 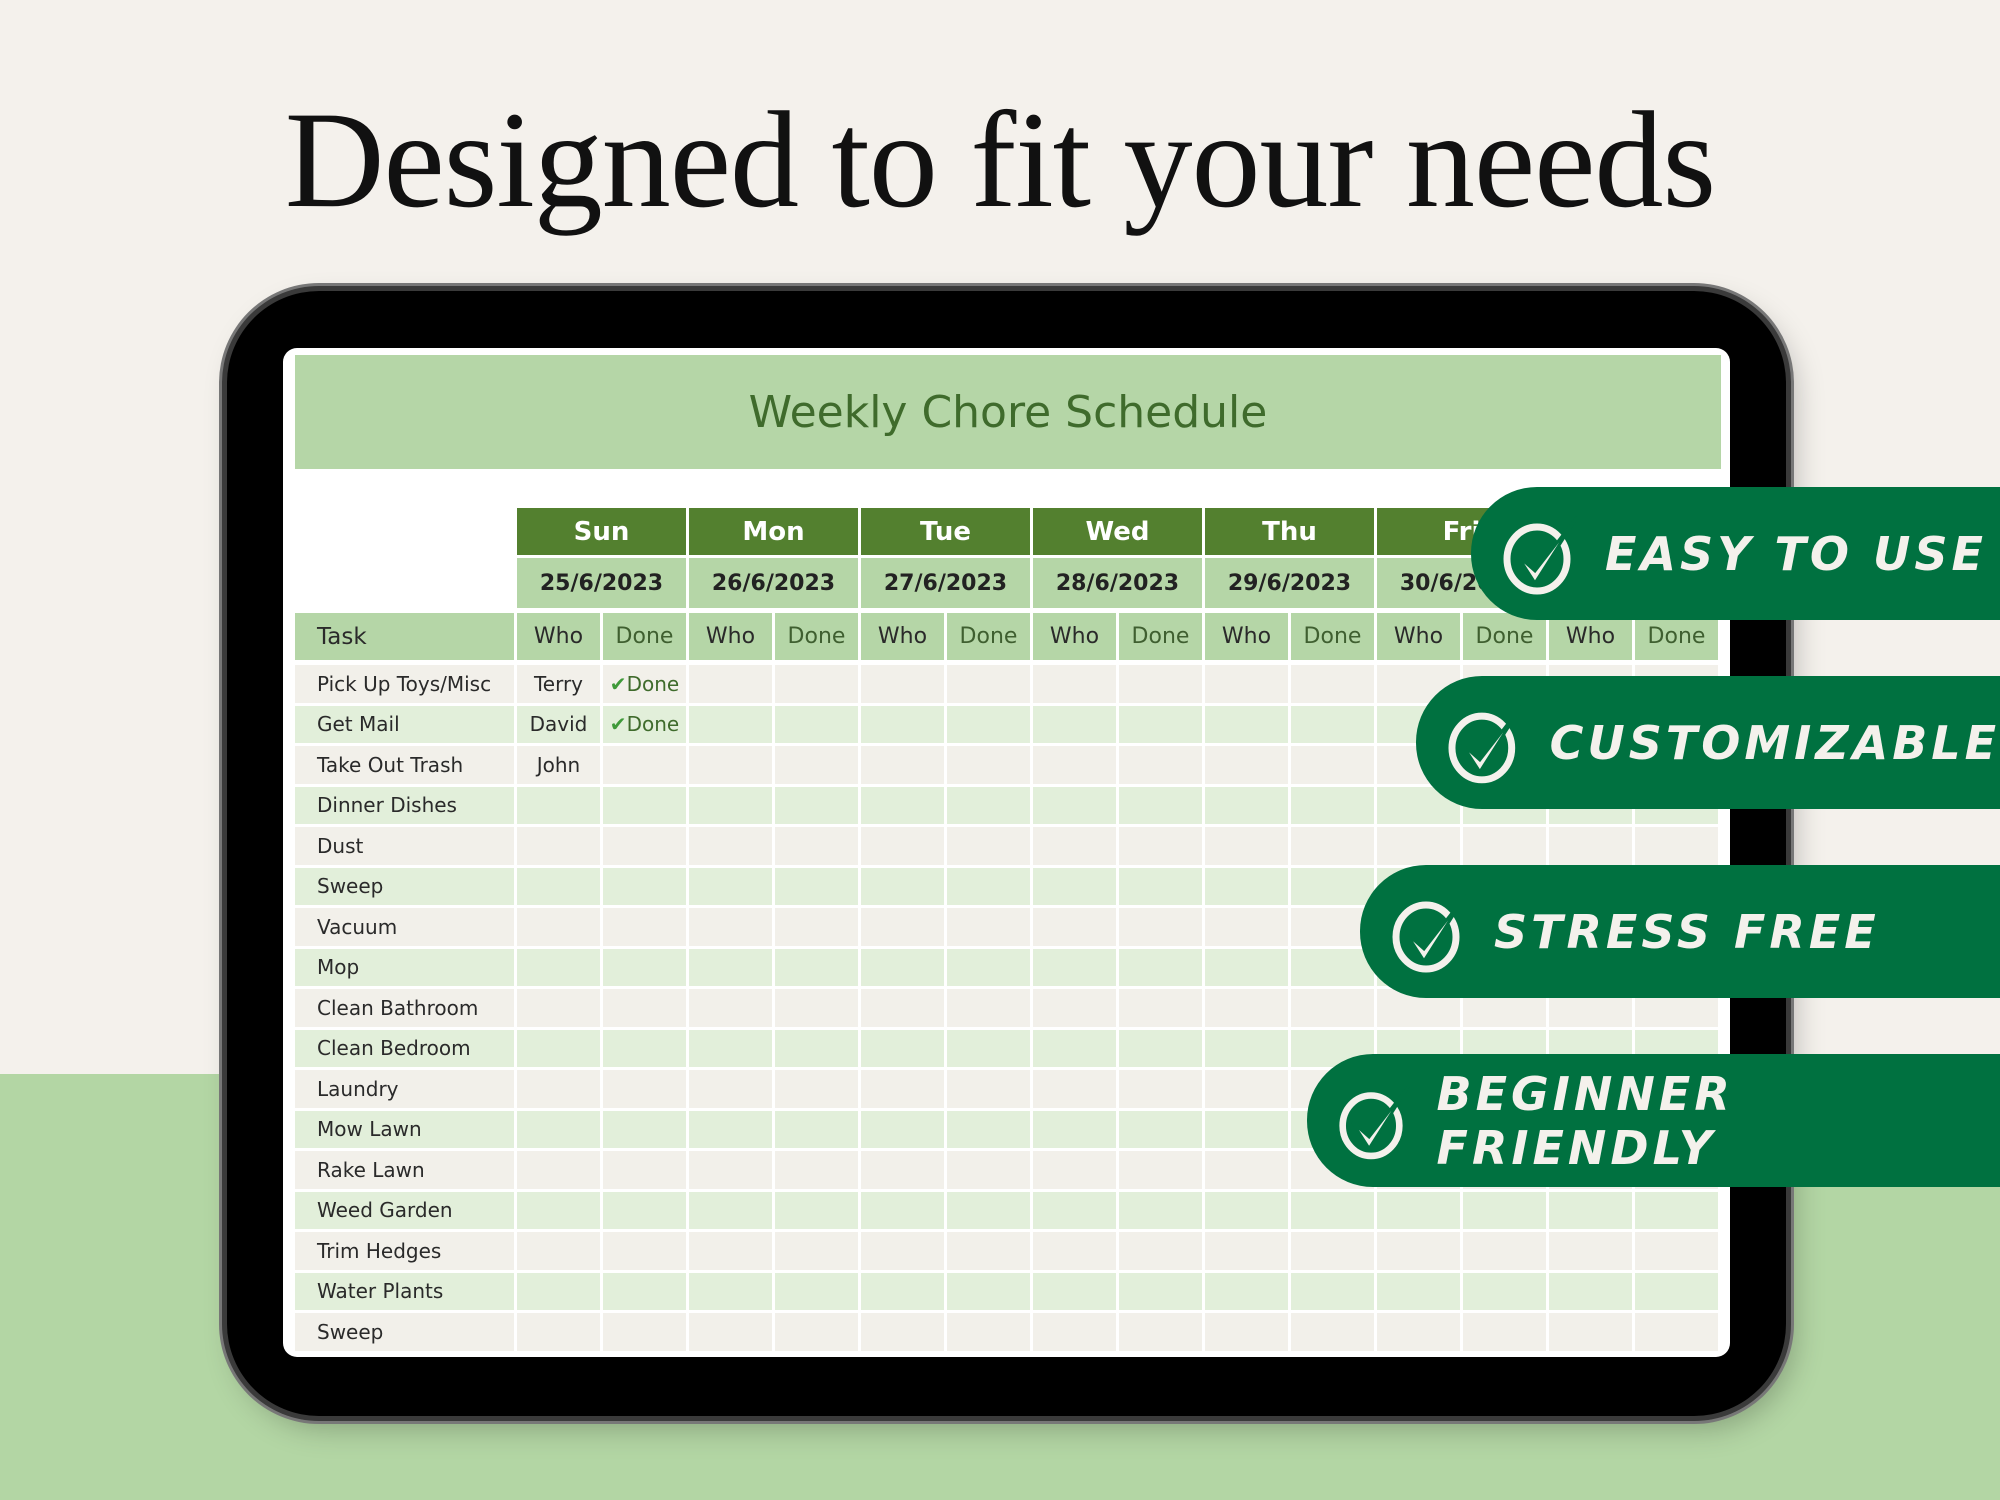 I want to click on task-cell: Mop, so click(x=406, y=968).